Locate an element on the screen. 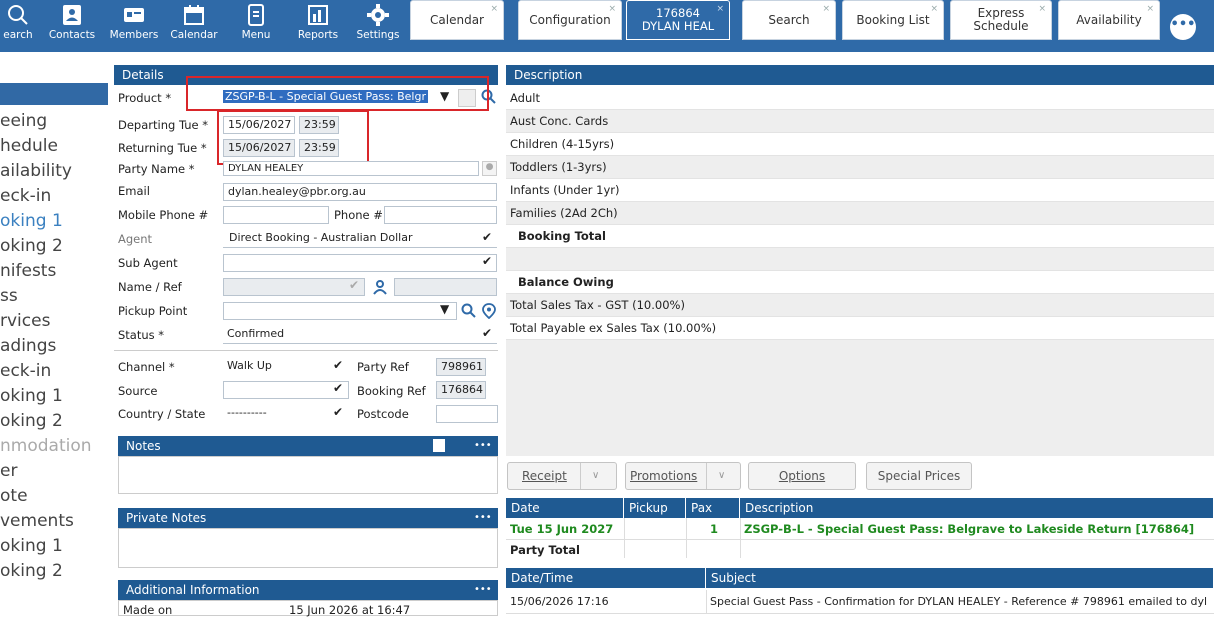 Image resolution: width=1214 pixels, height=617 pixels. sidebar-item: er is located at coordinates (8, 471).